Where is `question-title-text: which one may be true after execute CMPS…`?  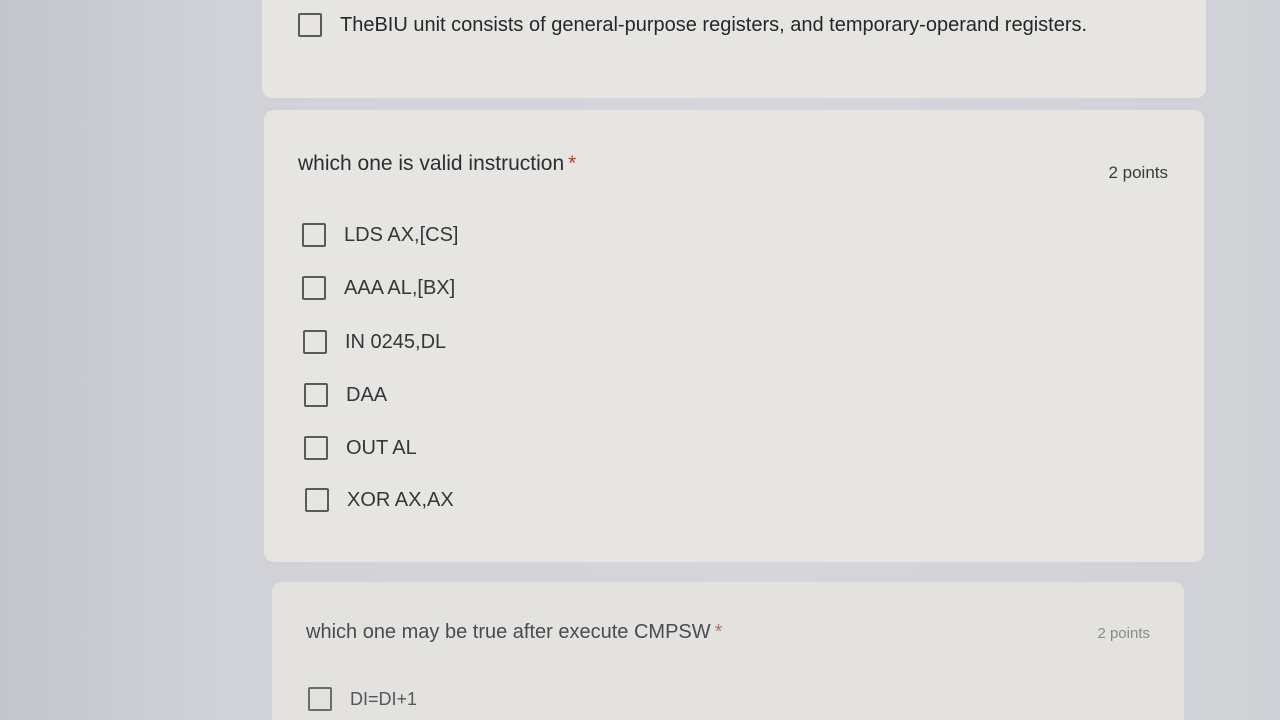 question-title-text: which one may be true after execute CMPS… is located at coordinates (508, 632).